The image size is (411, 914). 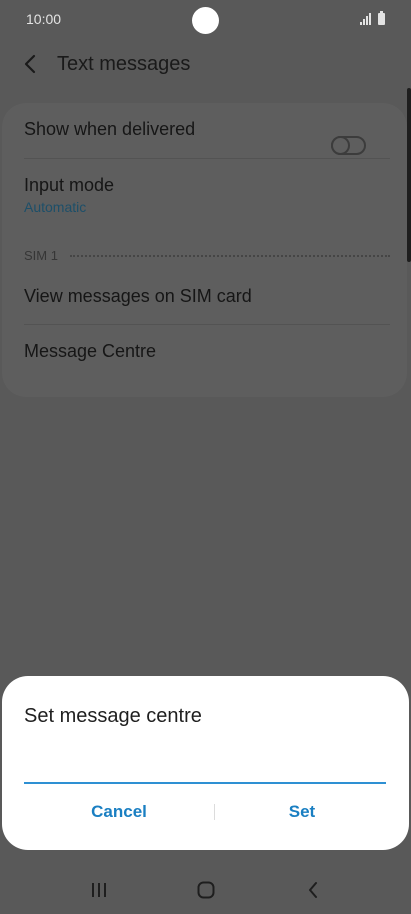 What do you see at coordinates (340, 145) in the screenshot?
I see `toggle-knob` at bounding box center [340, 145].